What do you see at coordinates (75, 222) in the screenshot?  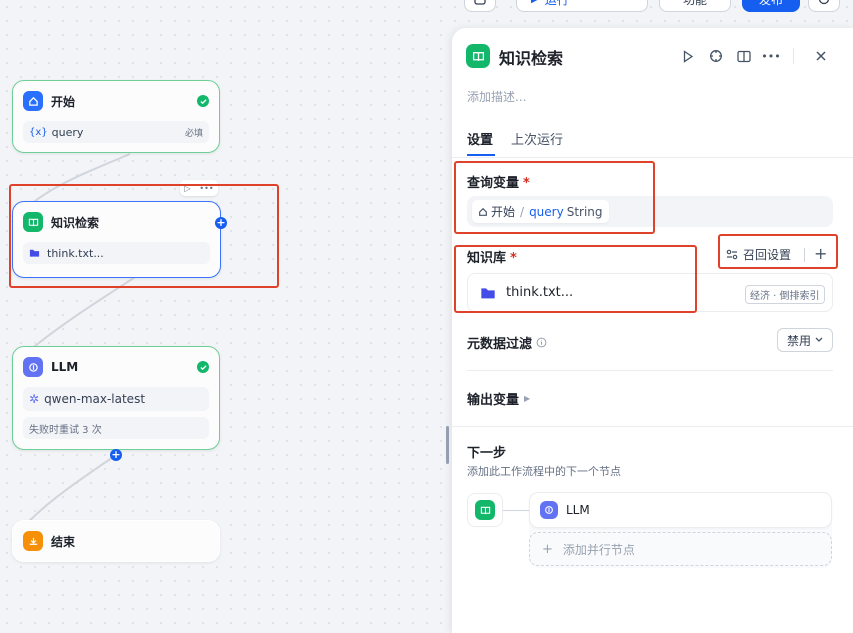 I see `kr-node-title: 知识检索` at bounding box center [75, 222].